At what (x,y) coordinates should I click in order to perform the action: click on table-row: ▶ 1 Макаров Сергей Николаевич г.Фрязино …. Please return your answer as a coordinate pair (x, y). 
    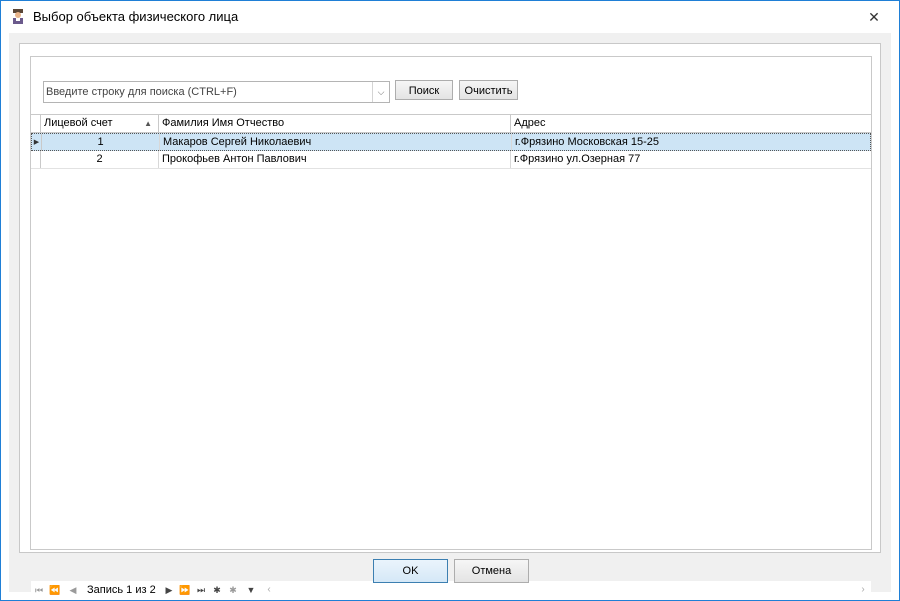
    Looking at the image, I should click on (451, 142).